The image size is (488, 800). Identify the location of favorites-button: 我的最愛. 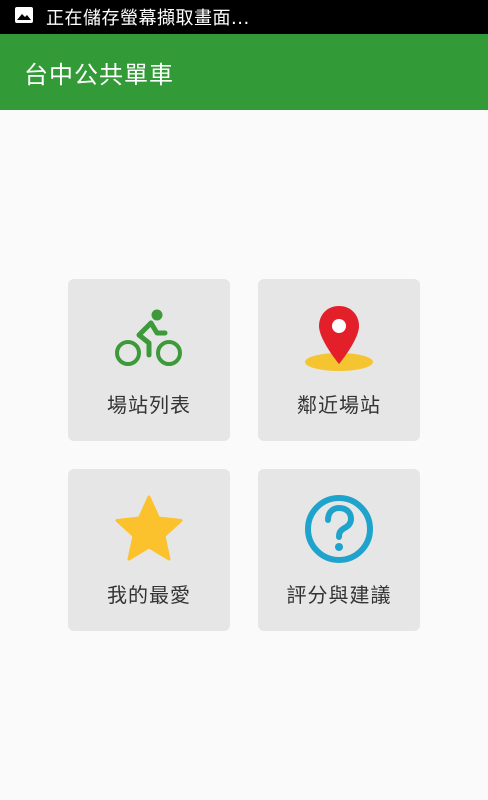
(149, 550).